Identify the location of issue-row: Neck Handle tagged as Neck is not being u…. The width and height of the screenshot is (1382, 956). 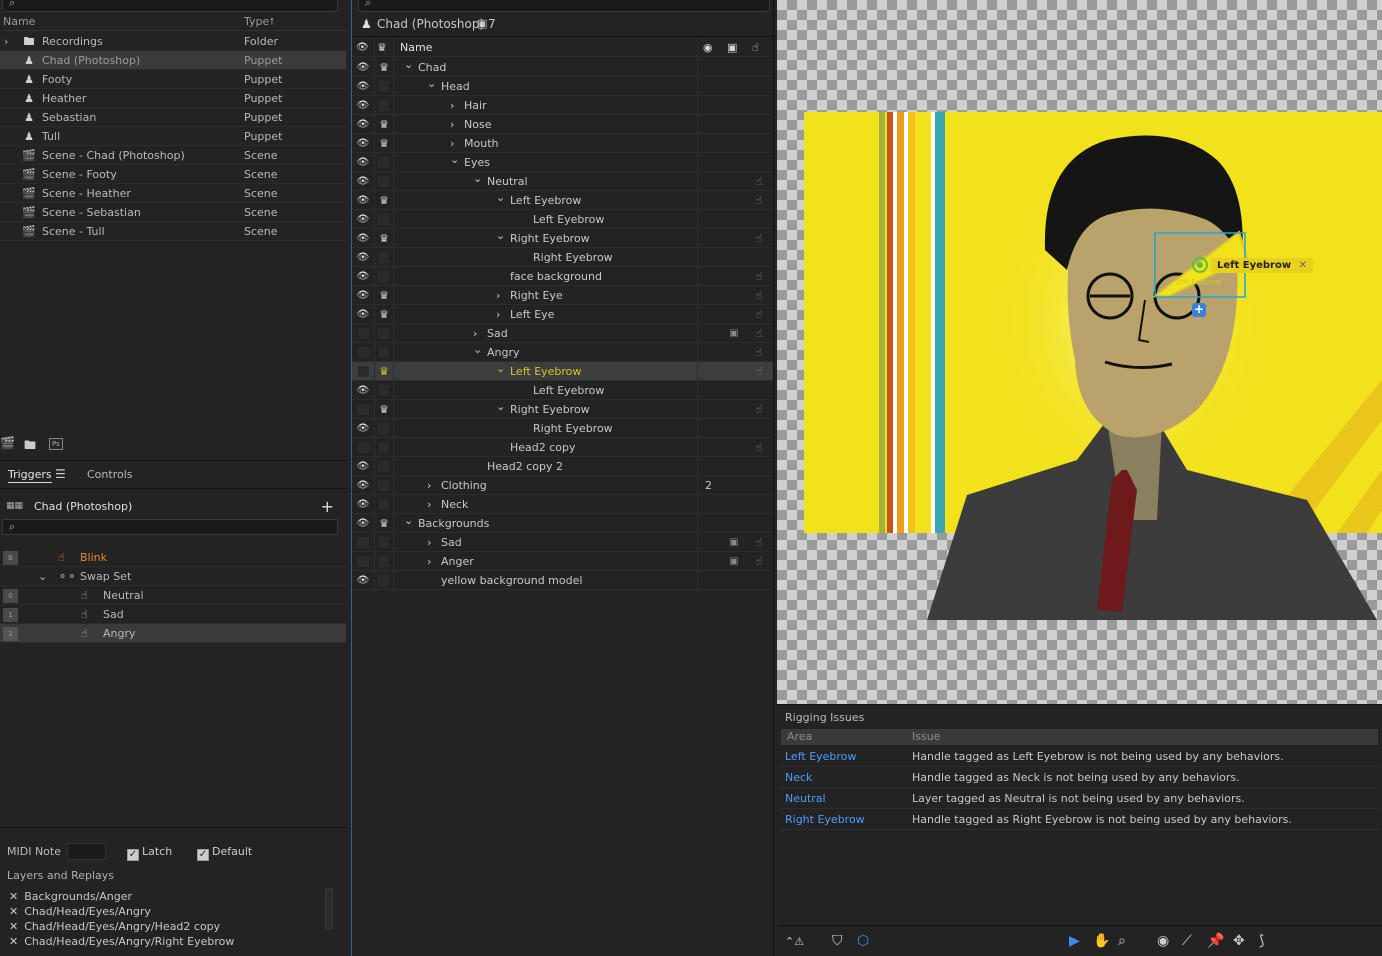
(1079, 777).